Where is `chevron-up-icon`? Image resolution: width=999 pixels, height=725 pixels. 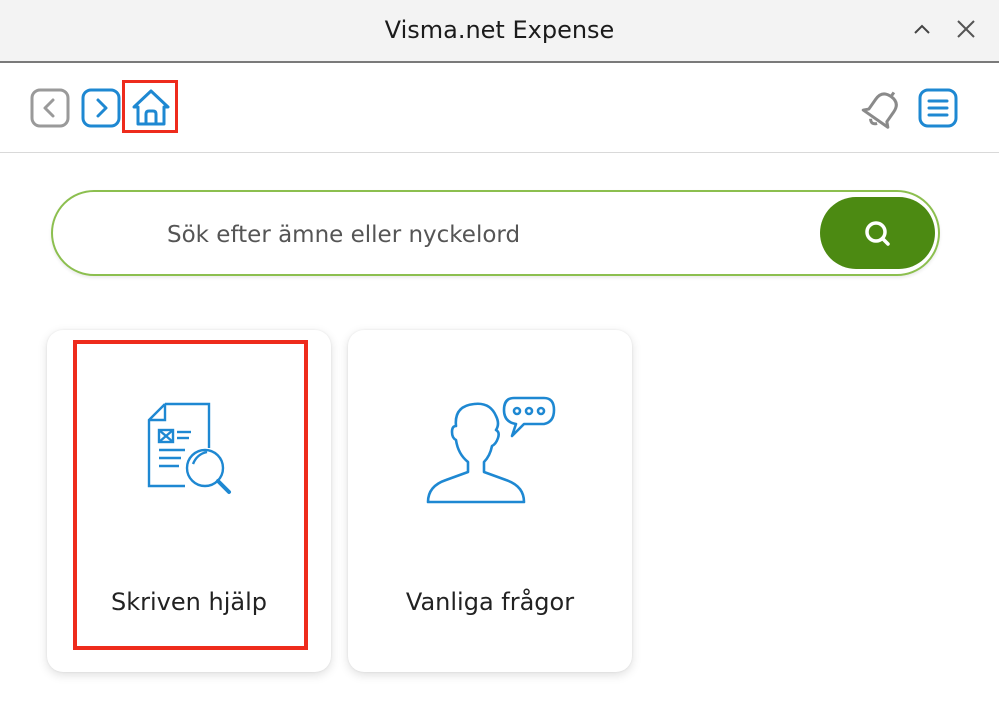
chevron-up-icon is located at coordinates (922, 29).